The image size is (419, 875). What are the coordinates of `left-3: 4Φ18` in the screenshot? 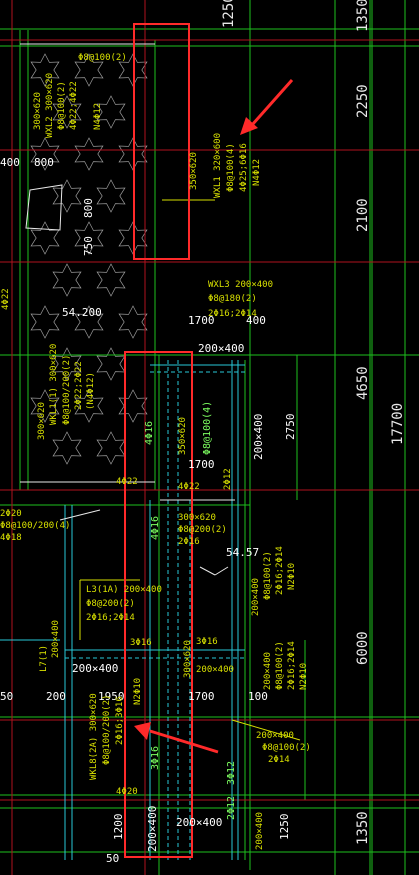 It's located at (11, 538).